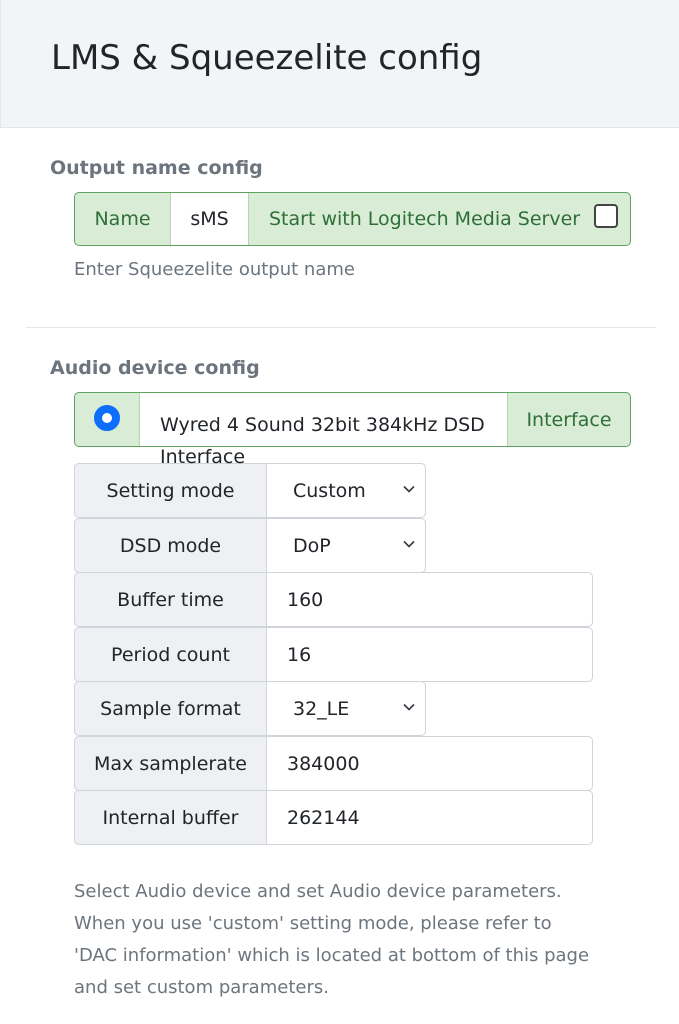 This screenshot has width=679, height=1024. I want to click on page-header: LMS & Squeezelite config, so click(339, 64).